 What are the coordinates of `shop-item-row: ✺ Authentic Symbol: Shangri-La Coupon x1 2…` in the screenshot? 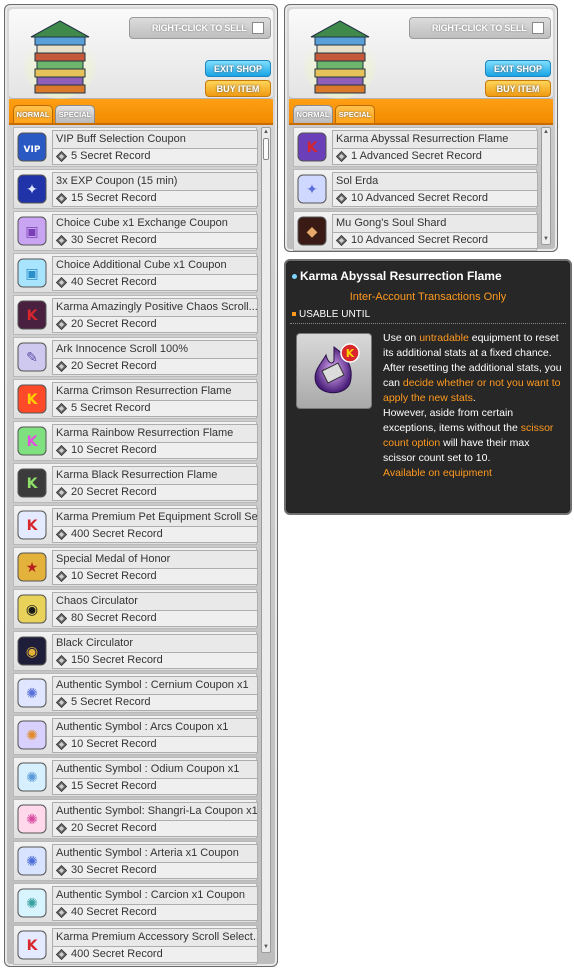 It's located at (135, 819).